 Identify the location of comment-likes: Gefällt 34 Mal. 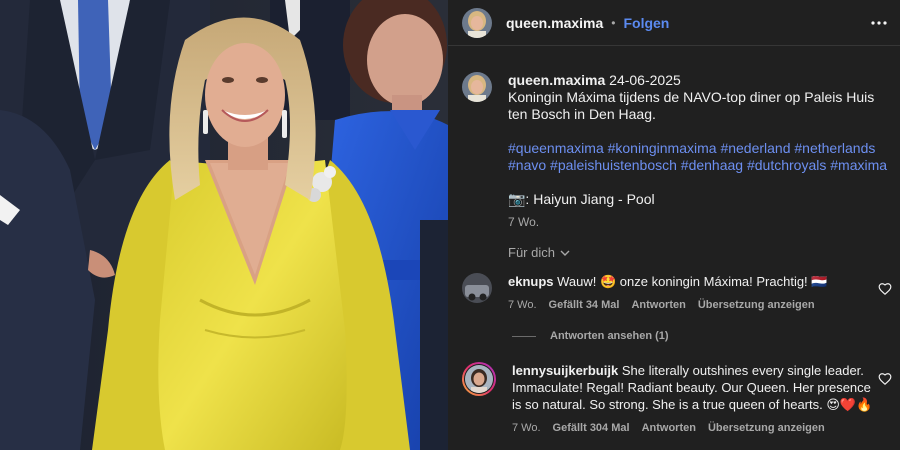
(584, 305).